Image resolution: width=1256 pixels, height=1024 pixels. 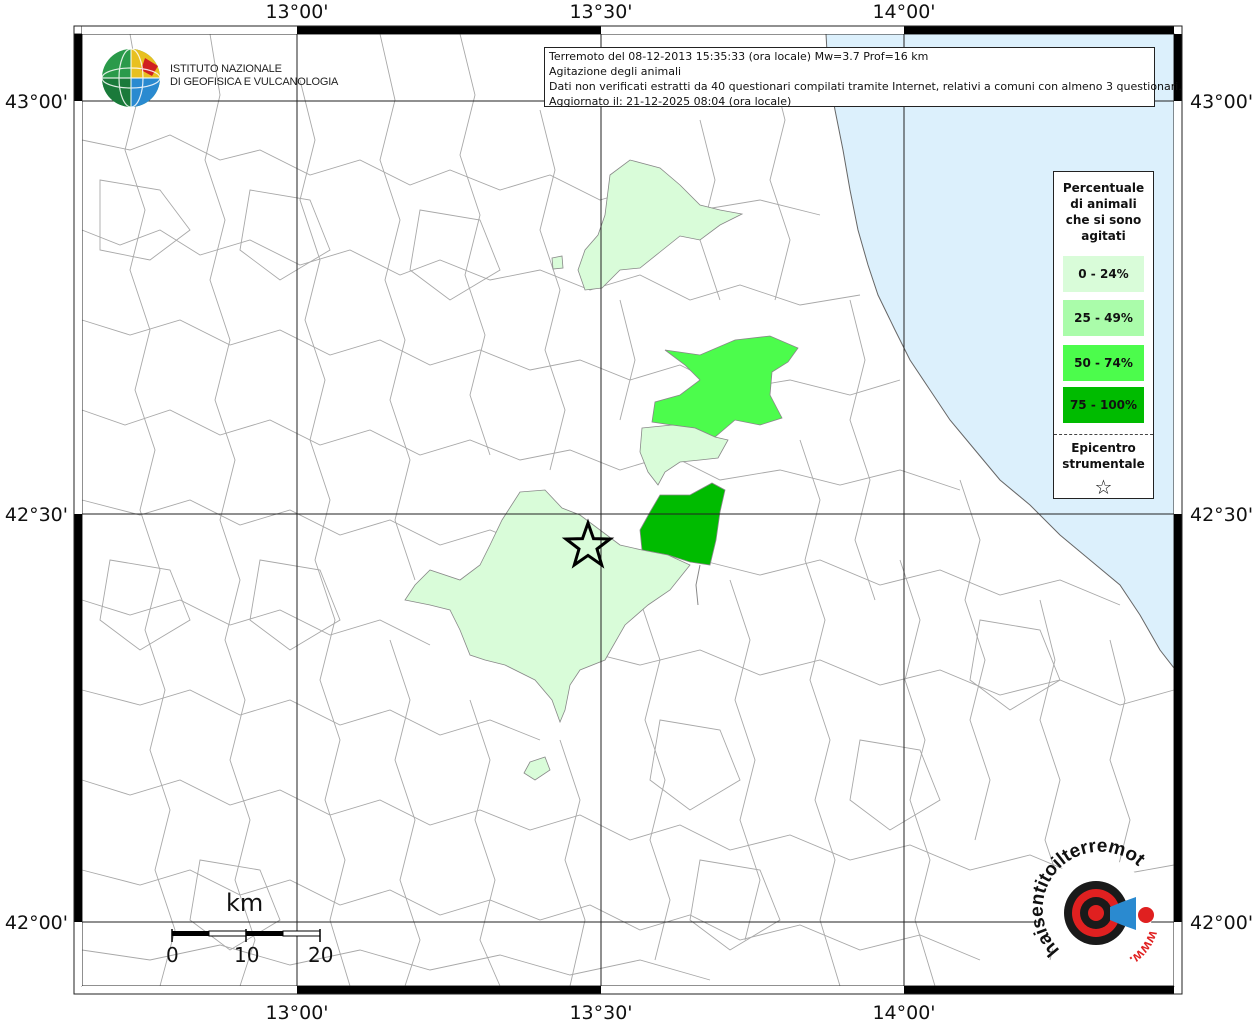 What do you see at coordinates (903, 1013) in the screenshot?
I see `tick-bottom-1400: 14°00'` at bounding box center [903, 1013].